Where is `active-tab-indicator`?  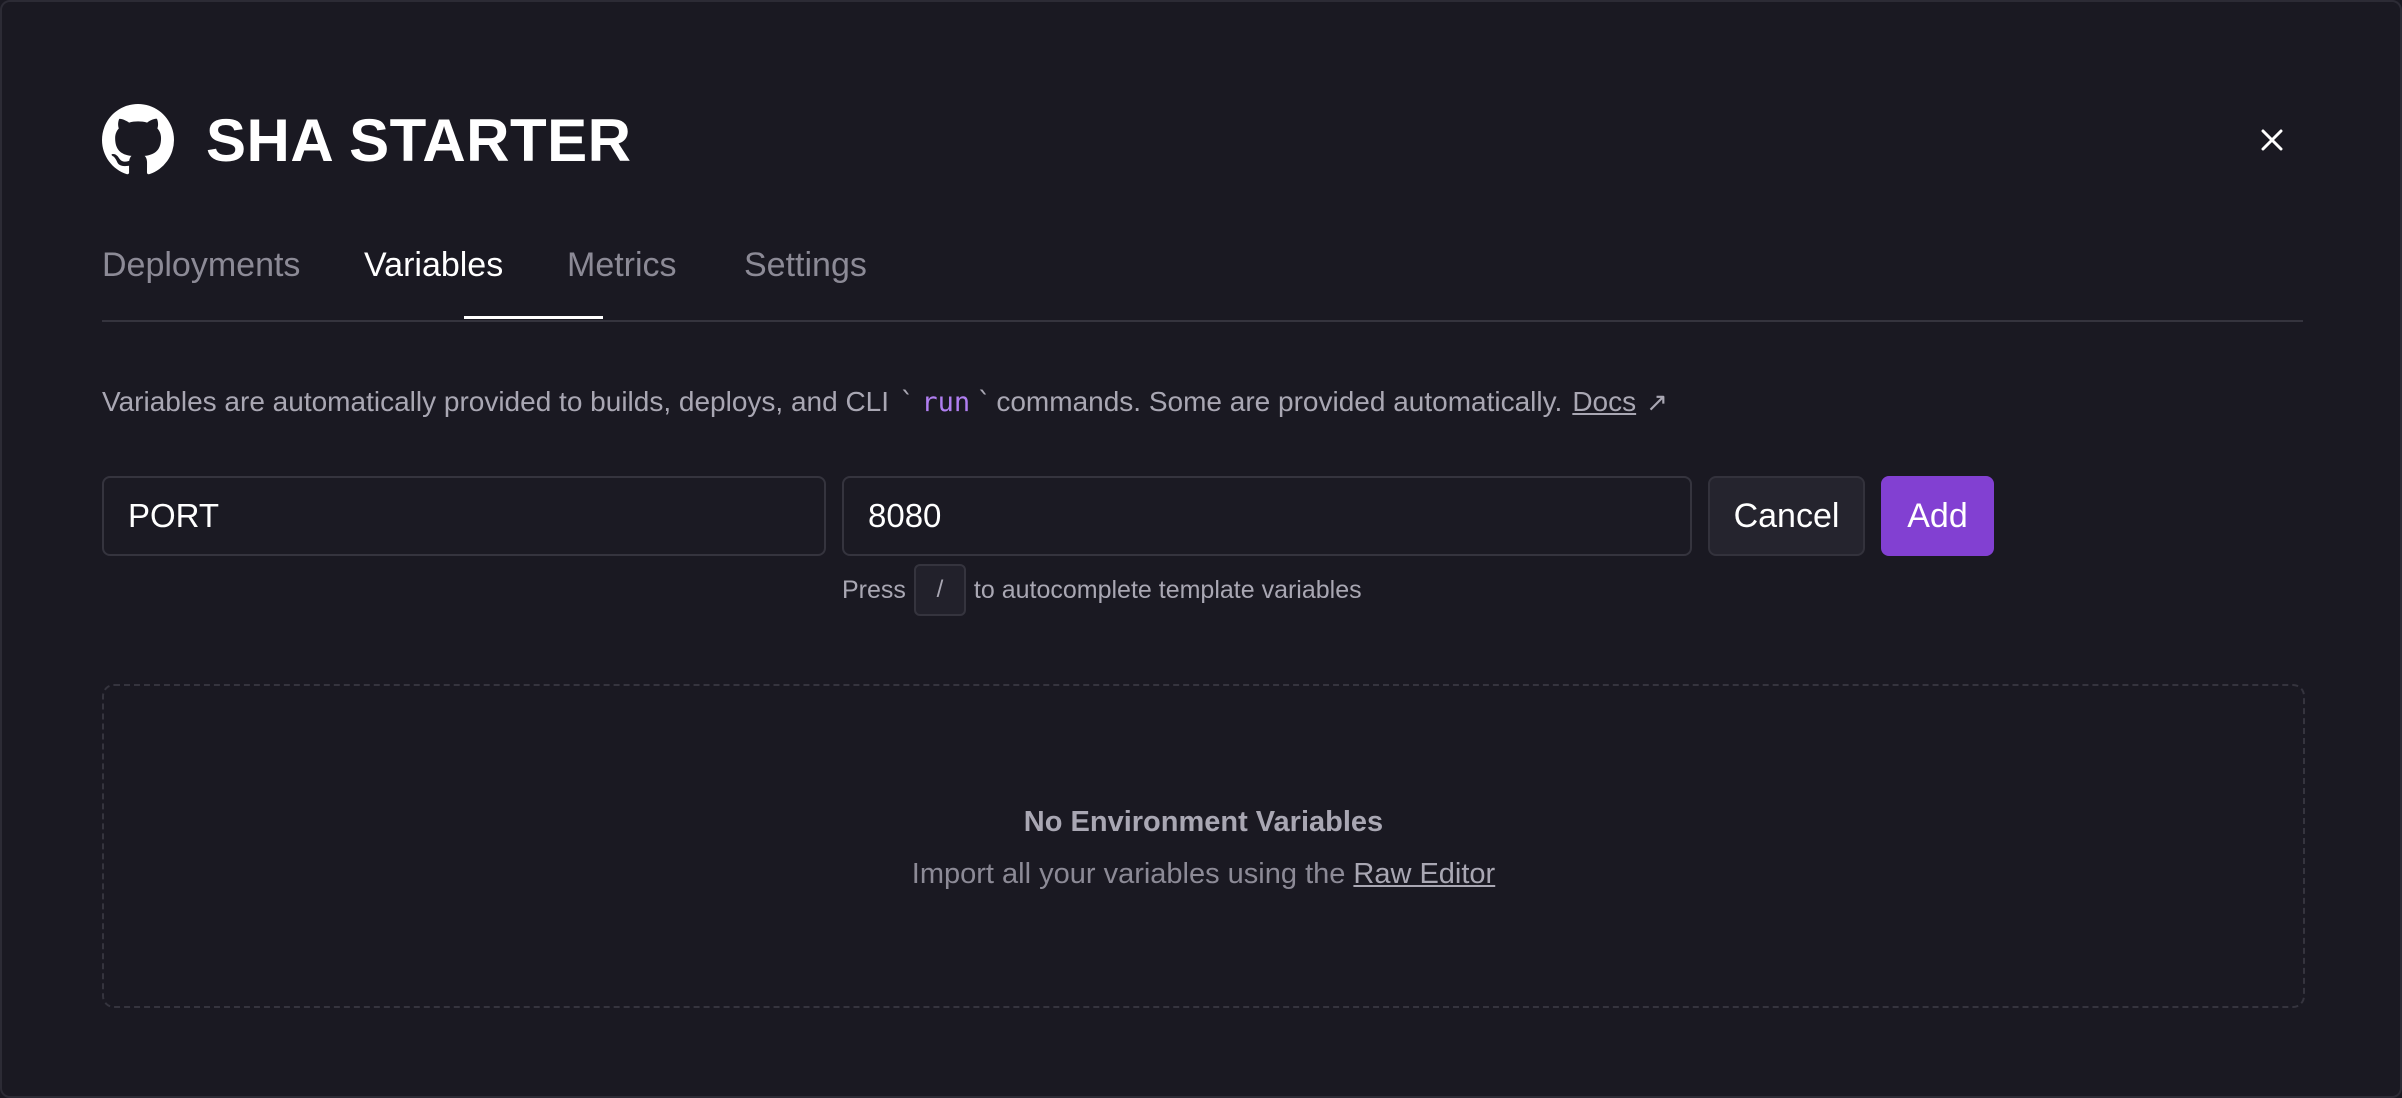
active-tab-indicator is located at coordinates (533, 317).